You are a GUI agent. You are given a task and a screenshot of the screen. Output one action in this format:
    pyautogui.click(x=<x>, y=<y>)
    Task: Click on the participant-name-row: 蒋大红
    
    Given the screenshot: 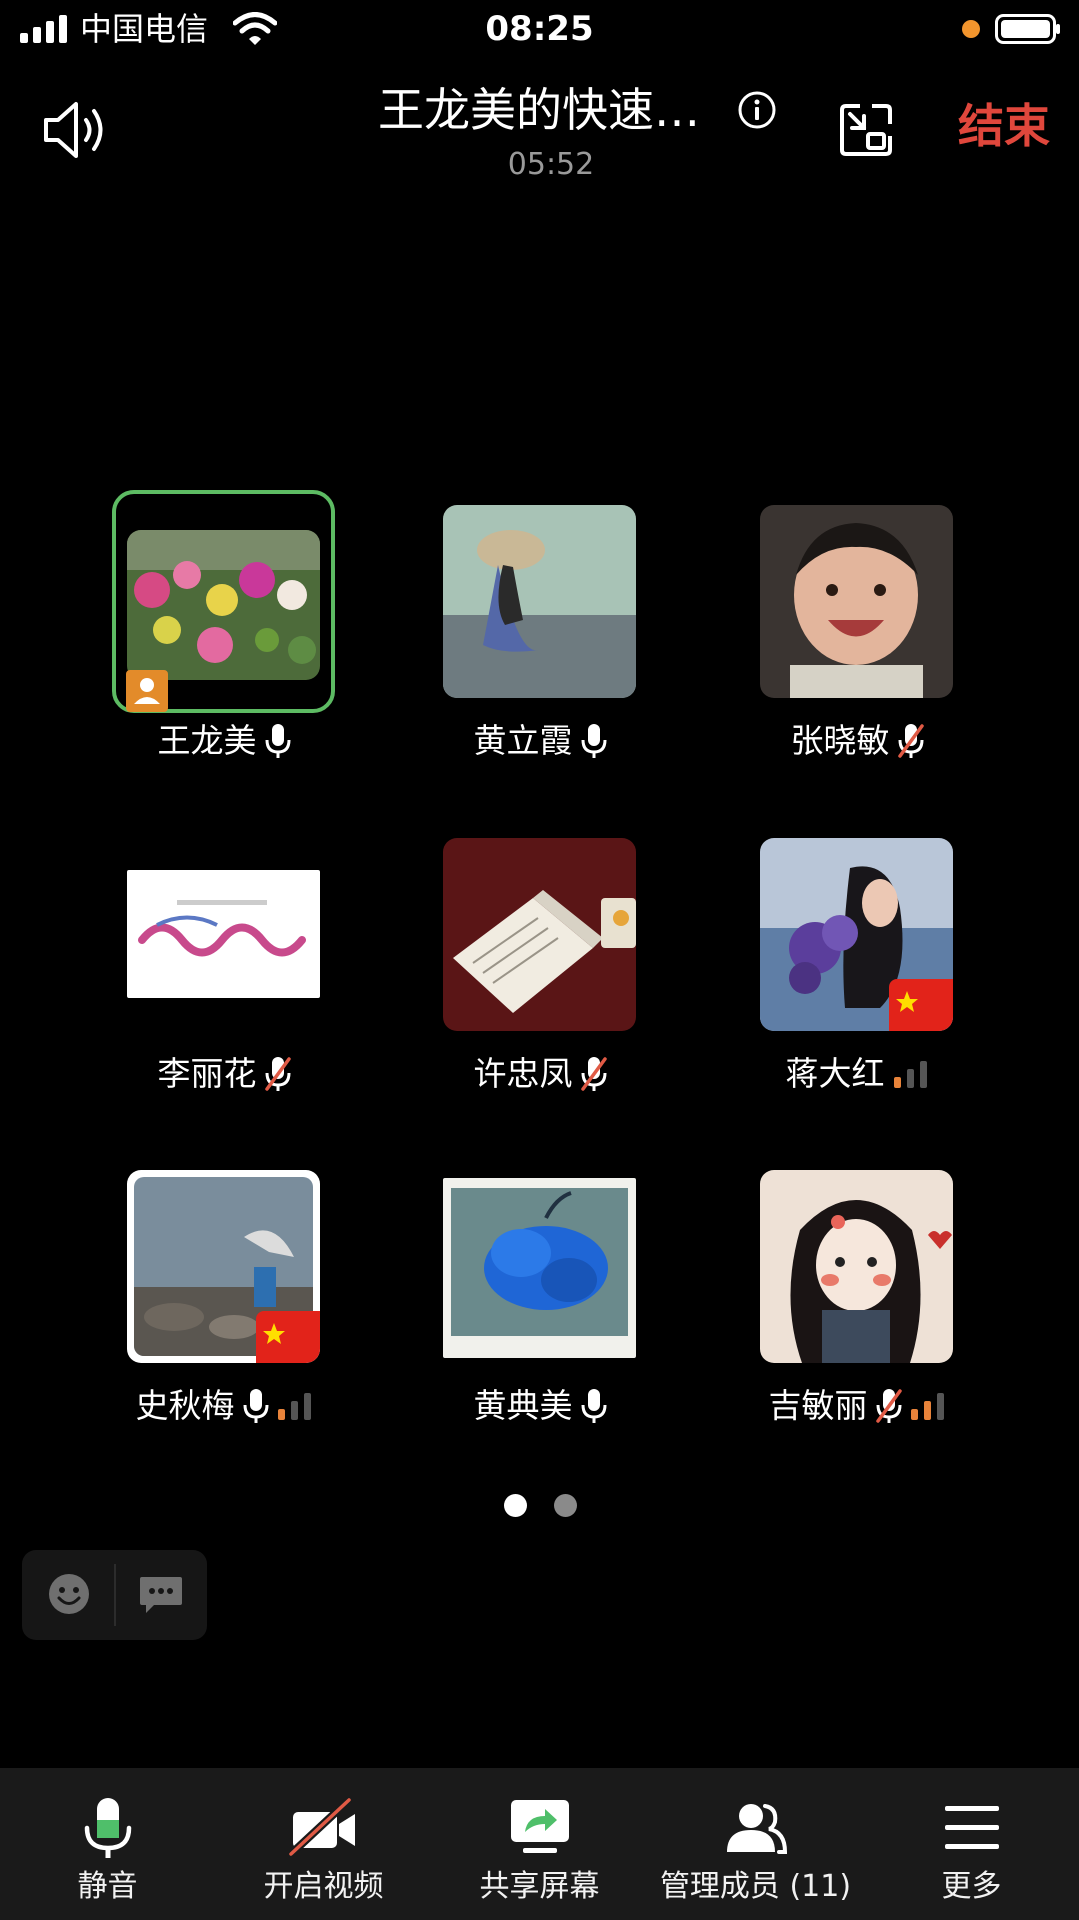 What is the action you would take?
    pyautogui.click(x=857, y=1074)
    